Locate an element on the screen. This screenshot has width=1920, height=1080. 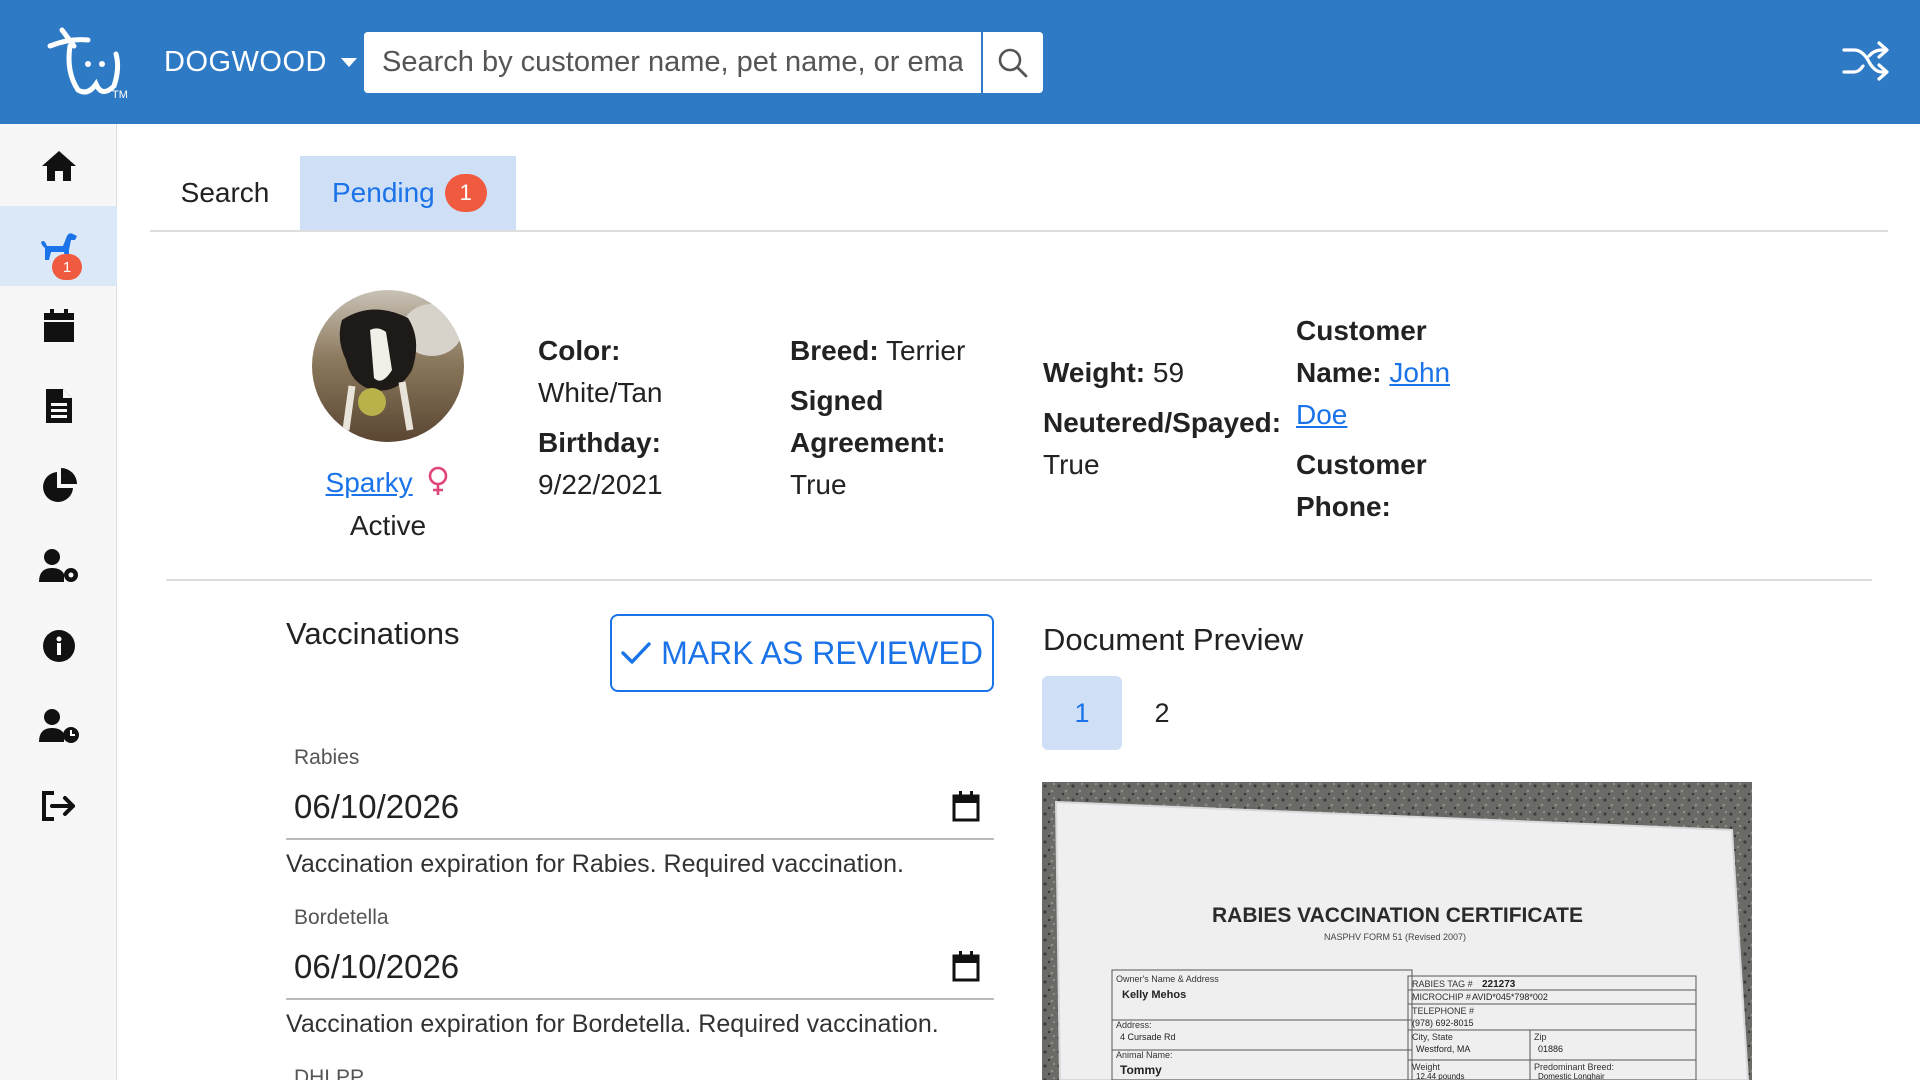
owner-name: Kelly Mehos is located at coordinates (1154, 995).